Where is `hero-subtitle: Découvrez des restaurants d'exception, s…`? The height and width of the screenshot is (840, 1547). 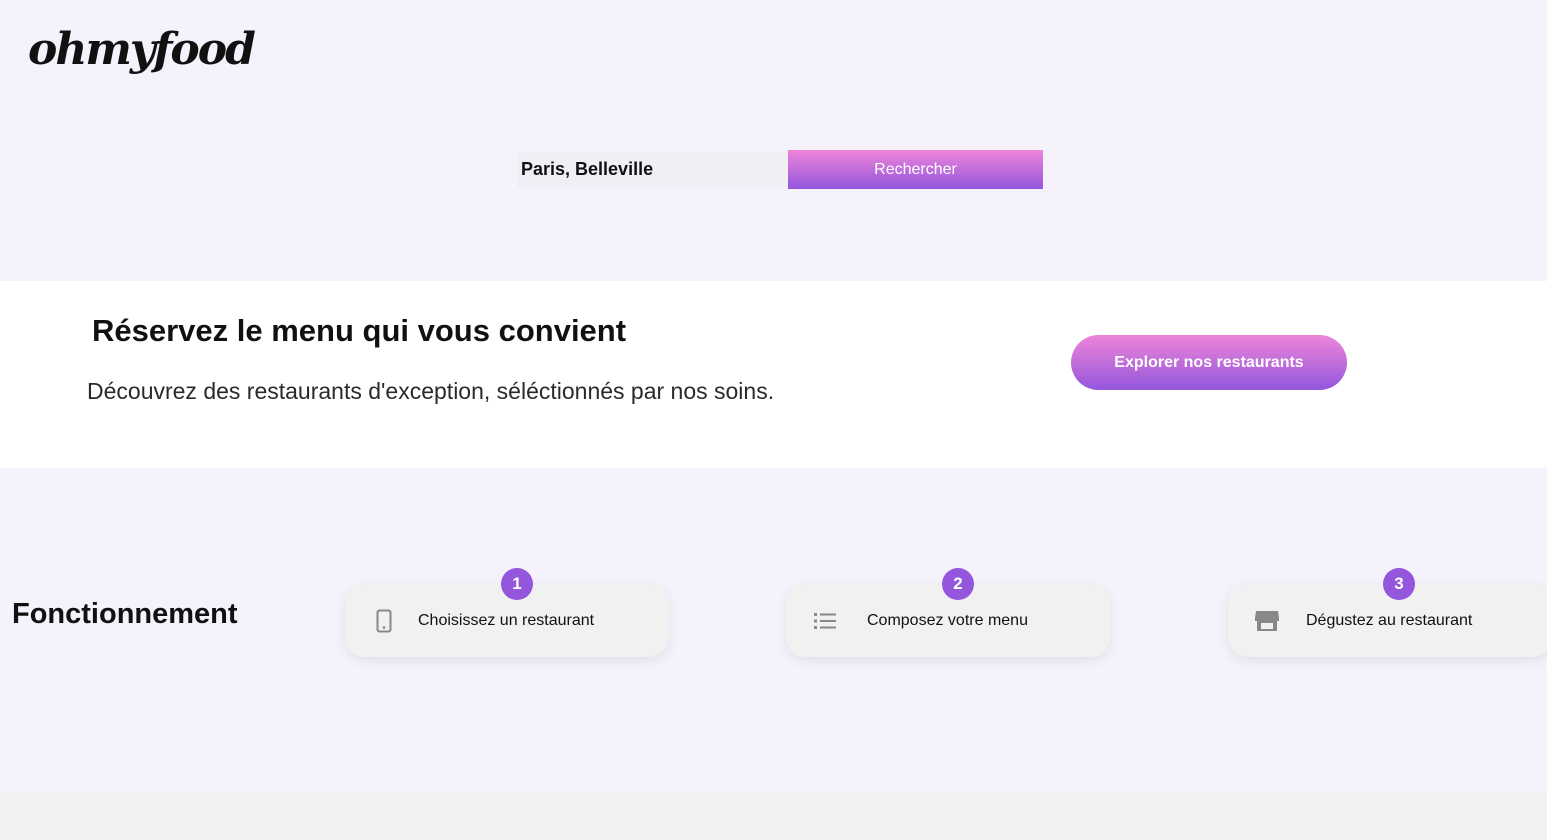
hero-subtitle: Découvrez des restaurants d'exception, s… is located at coordinates (431, 391).